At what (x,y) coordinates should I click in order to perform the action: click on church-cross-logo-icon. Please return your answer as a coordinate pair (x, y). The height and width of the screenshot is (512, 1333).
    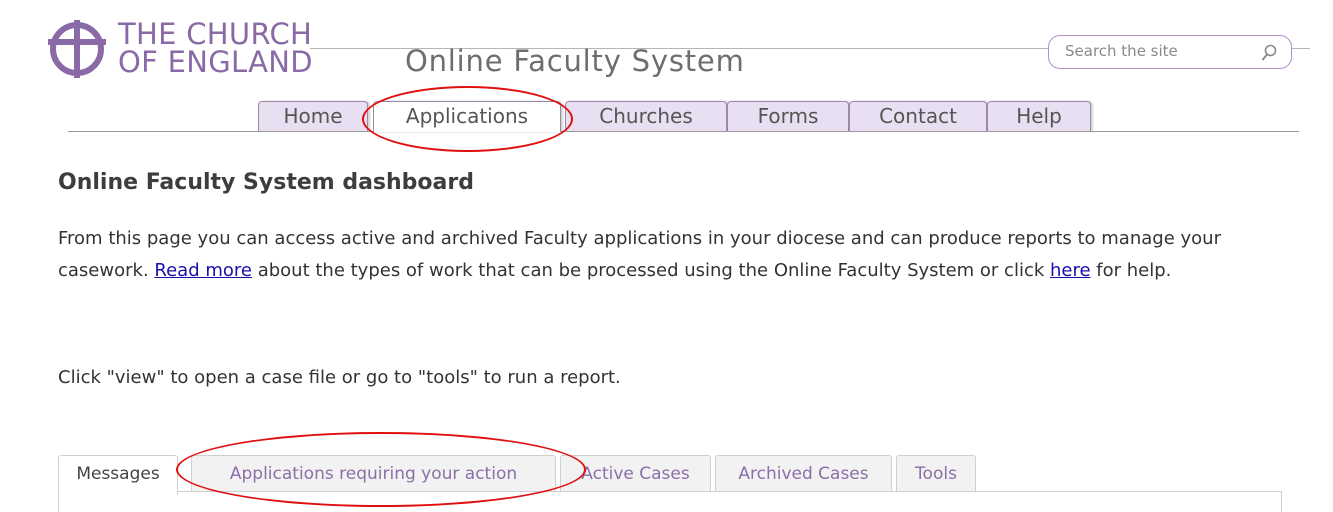
    Looking at the image, I should click on (77, 49).